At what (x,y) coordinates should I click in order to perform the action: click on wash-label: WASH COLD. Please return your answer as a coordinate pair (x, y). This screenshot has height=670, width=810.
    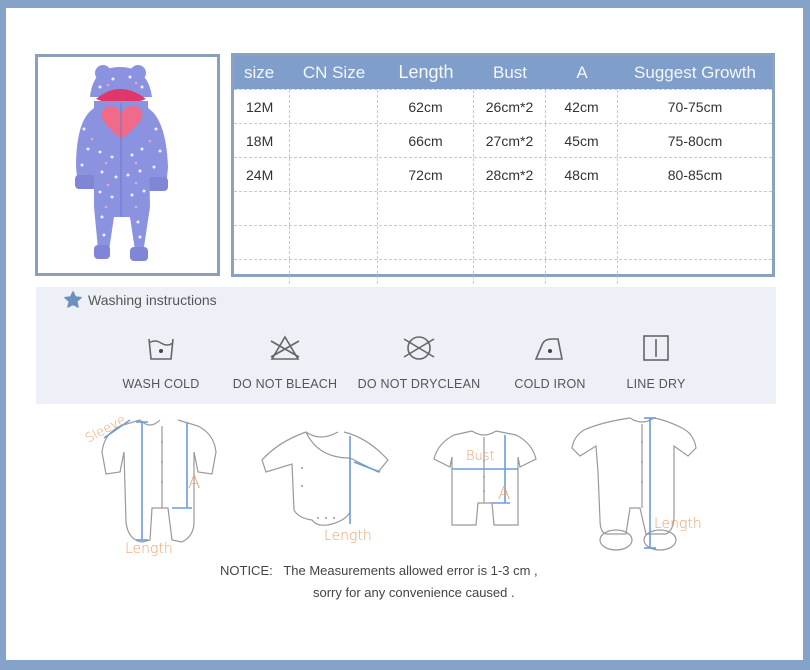
    Looking at the image, I should click on (161, 384).